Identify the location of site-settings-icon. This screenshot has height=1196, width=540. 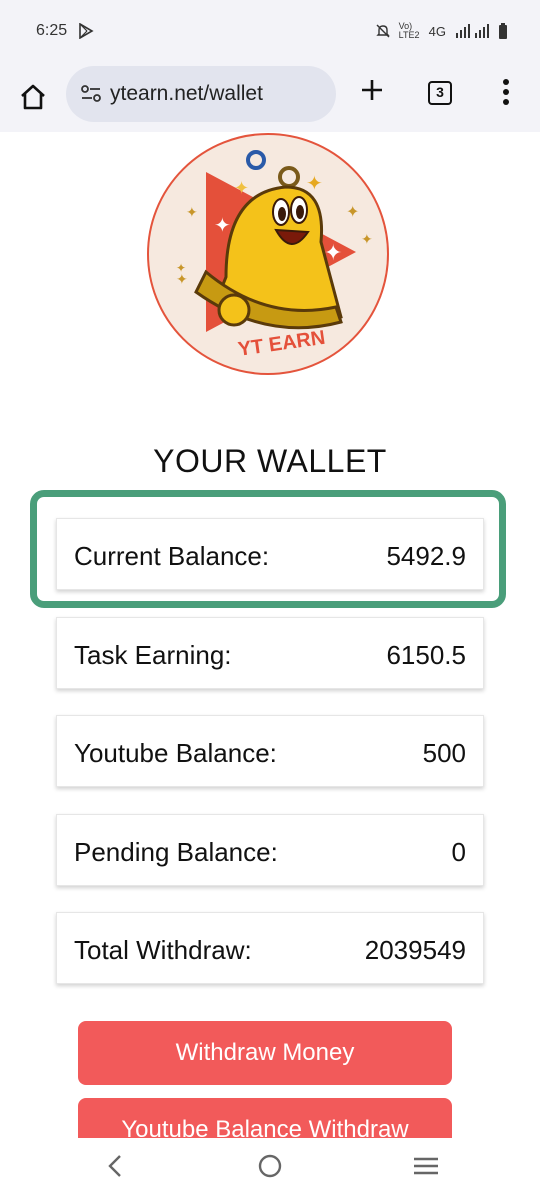
(91, 94).